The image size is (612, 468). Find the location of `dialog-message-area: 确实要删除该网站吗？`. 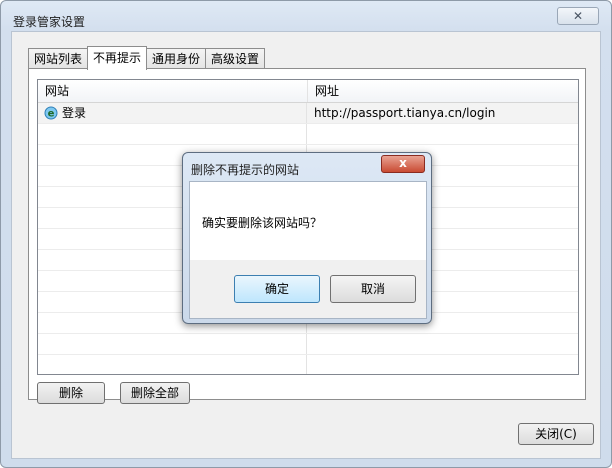

dialog-message-area: 确实要删除该网站吗？ is located at coordinates (308, 221).